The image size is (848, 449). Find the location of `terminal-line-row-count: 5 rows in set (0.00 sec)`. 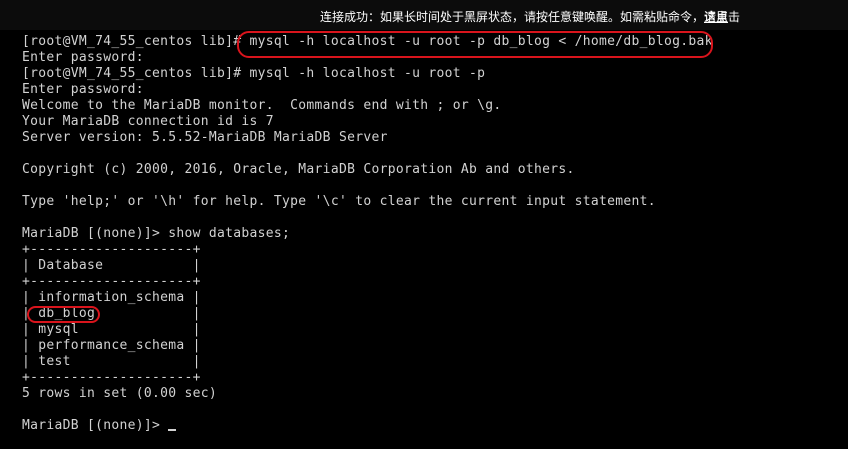

terminal-line-row-count: 5 rows in set (0.00 sec) is located at coordinates (120, 393).